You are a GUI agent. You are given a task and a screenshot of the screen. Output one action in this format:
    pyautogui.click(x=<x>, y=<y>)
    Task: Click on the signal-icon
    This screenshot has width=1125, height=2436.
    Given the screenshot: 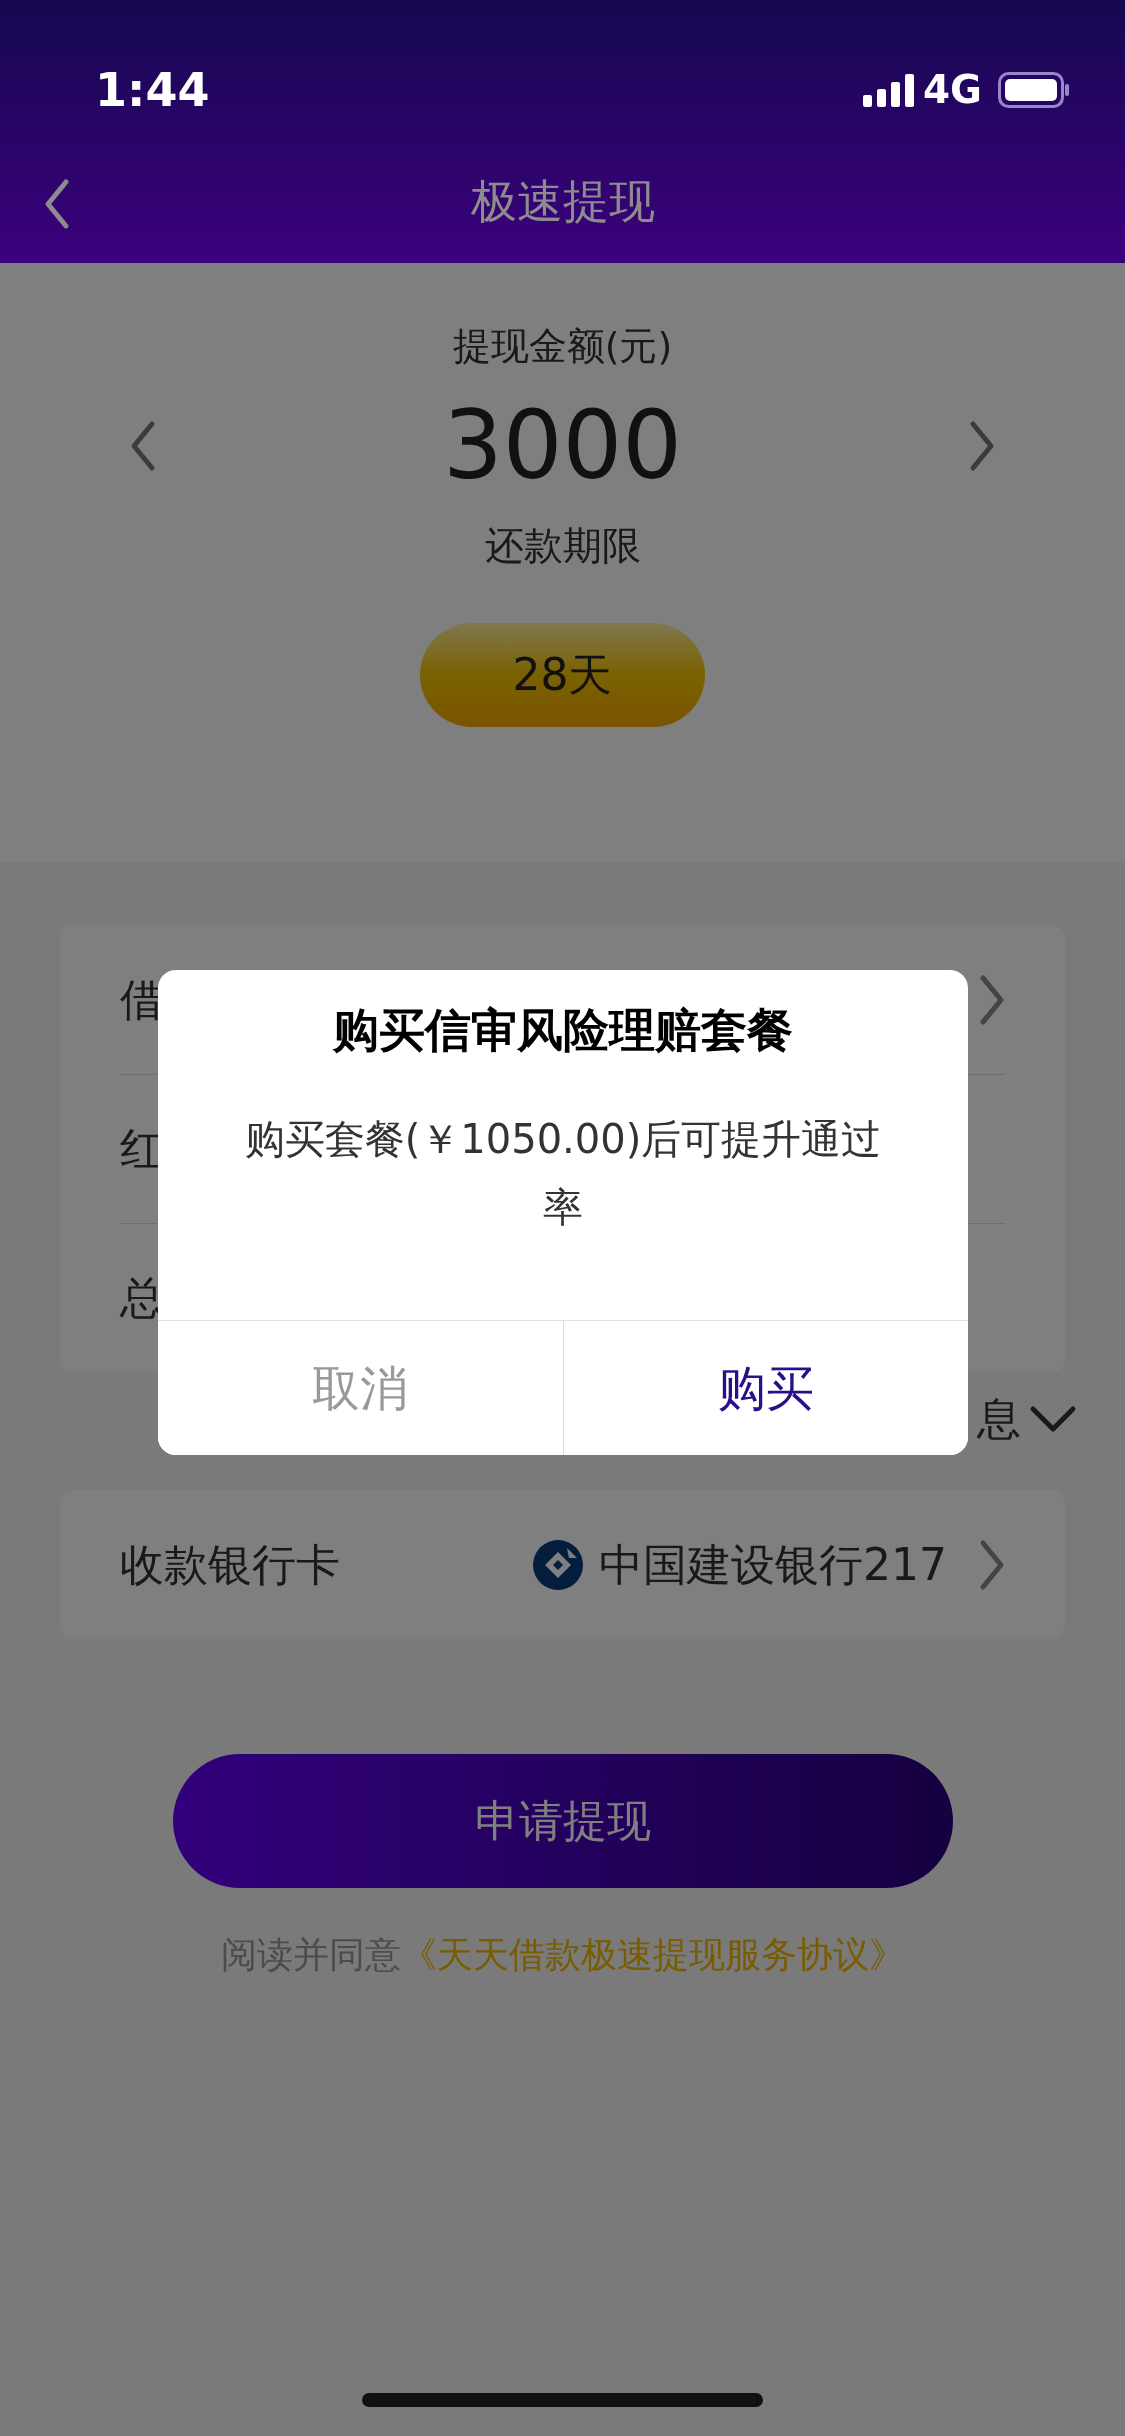 What is the action you would take?
    pyautogui.click(x=889, y=90)
    